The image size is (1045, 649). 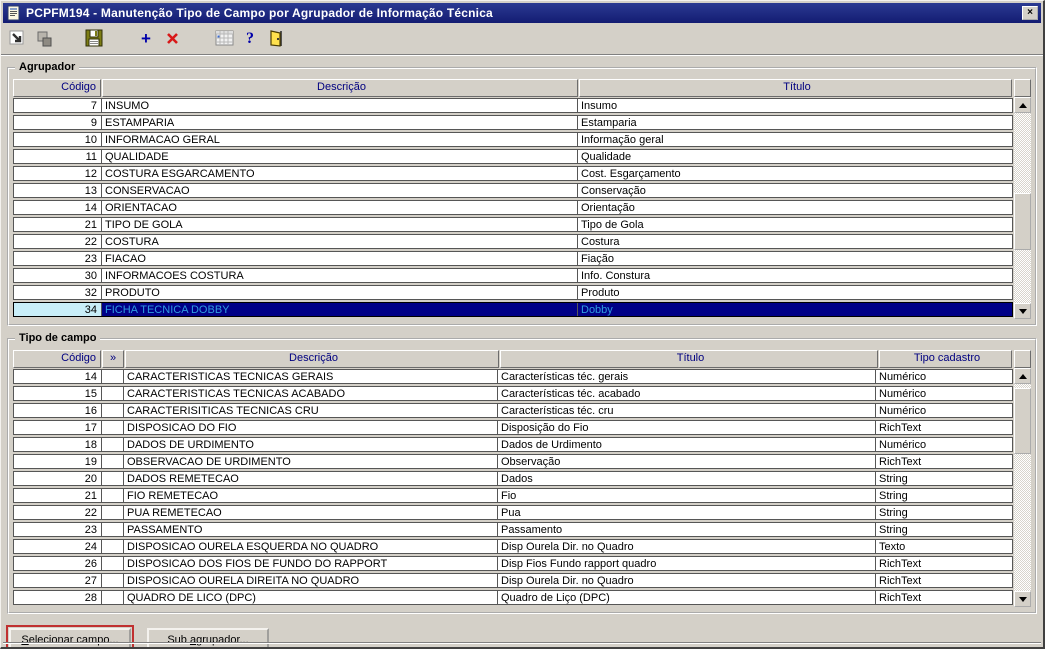 What do you see at coordinates (513, 139) in the screenshot?
I see `agrupador-row: 10 INFORMACAO GERAL Informação geral` at bounding box center [513, 139].